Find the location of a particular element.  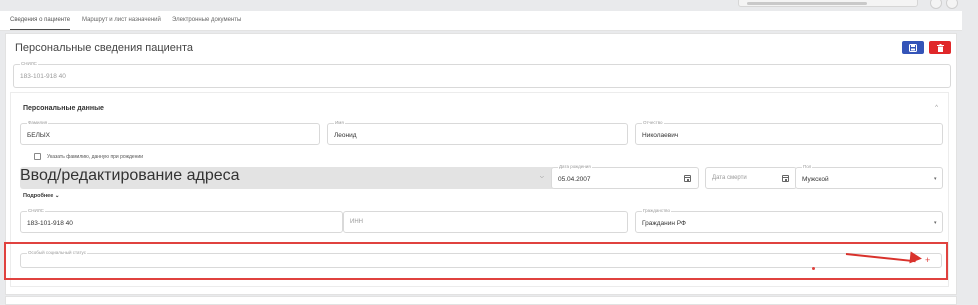

snils-value: 183-101-918 40 is located at coordinates (50, 223).